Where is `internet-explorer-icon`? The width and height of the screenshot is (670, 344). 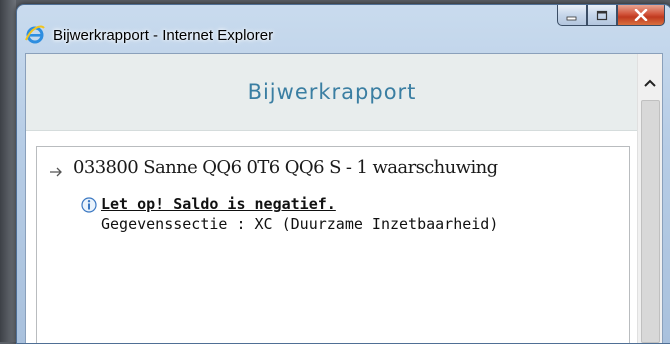 internet-explorer-icon is located at coordinates (35, 35).